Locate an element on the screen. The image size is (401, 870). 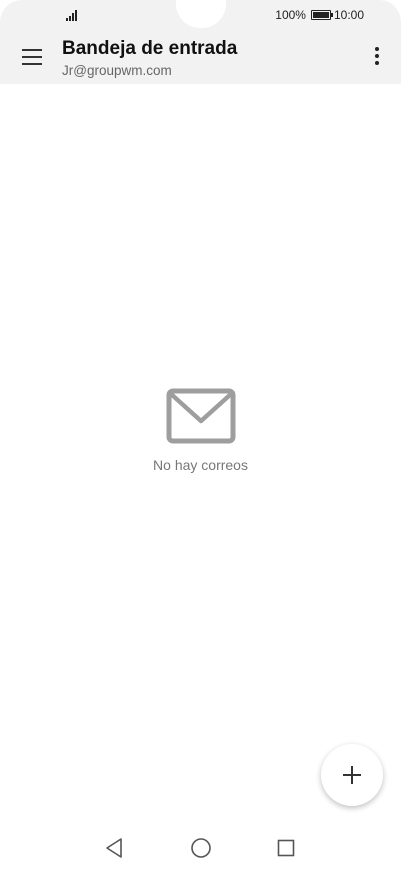
camera-notch is located at coordinates (201, 14).